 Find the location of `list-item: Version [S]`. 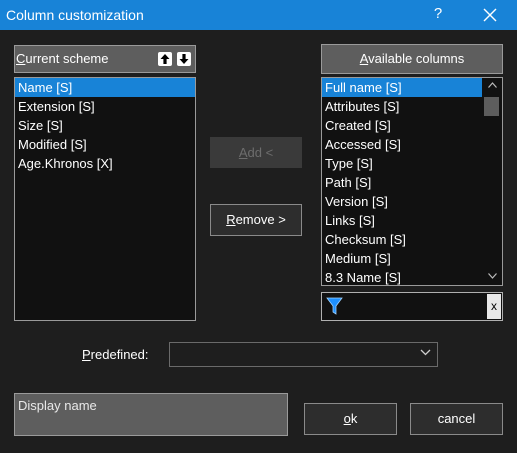

list-item: Version [S] is located at coordinates (402, 201).